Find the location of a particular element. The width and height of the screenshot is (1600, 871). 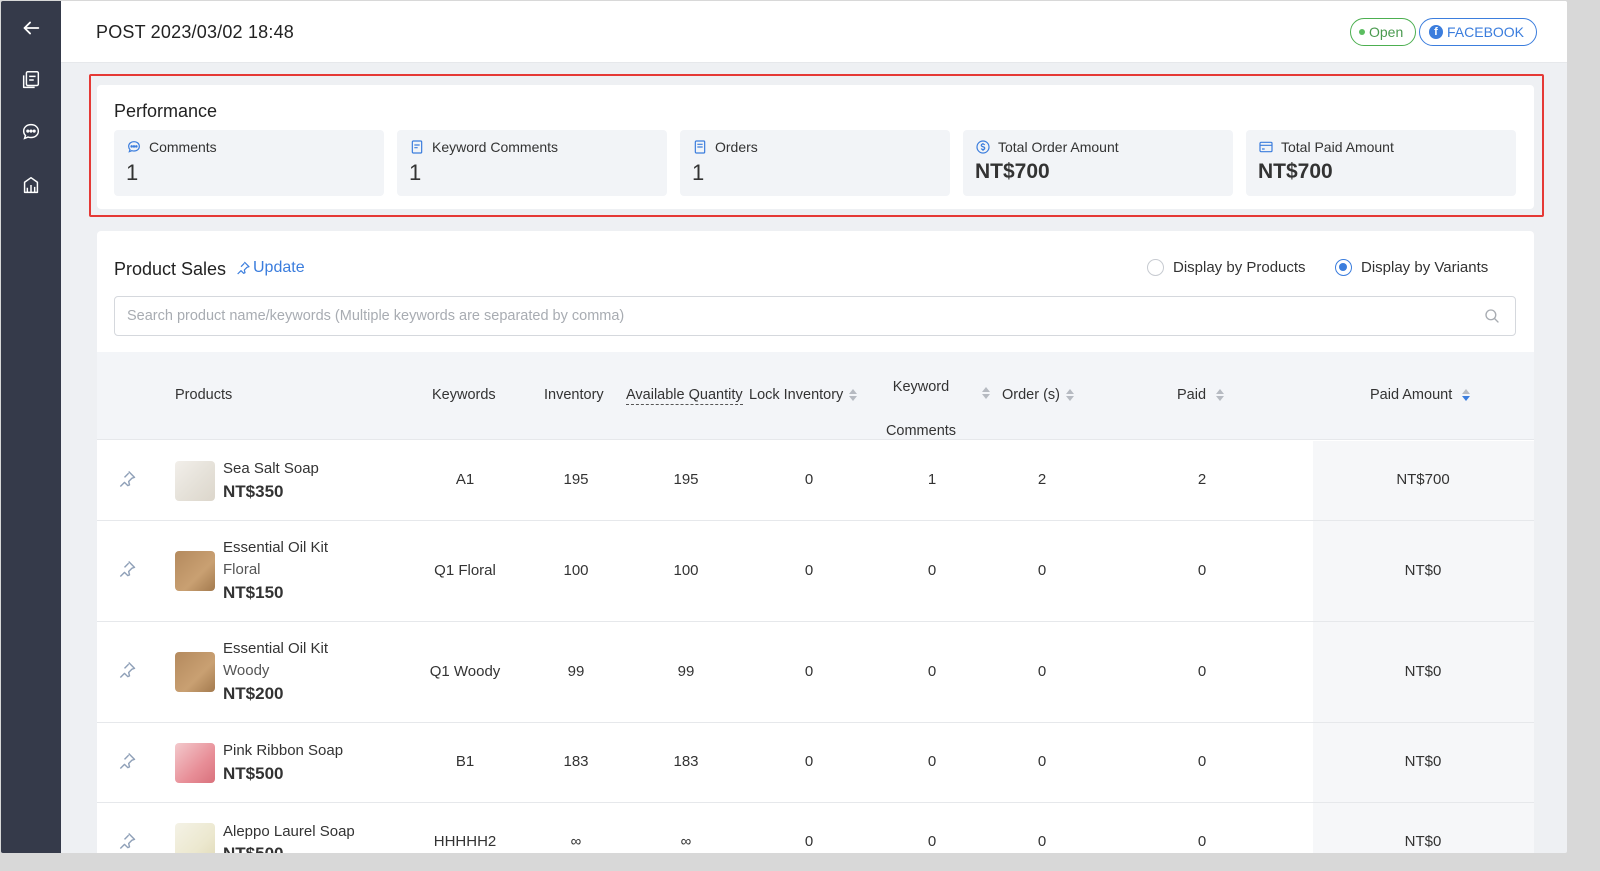

status-badge: Open is located at coordinates (1383, 32).